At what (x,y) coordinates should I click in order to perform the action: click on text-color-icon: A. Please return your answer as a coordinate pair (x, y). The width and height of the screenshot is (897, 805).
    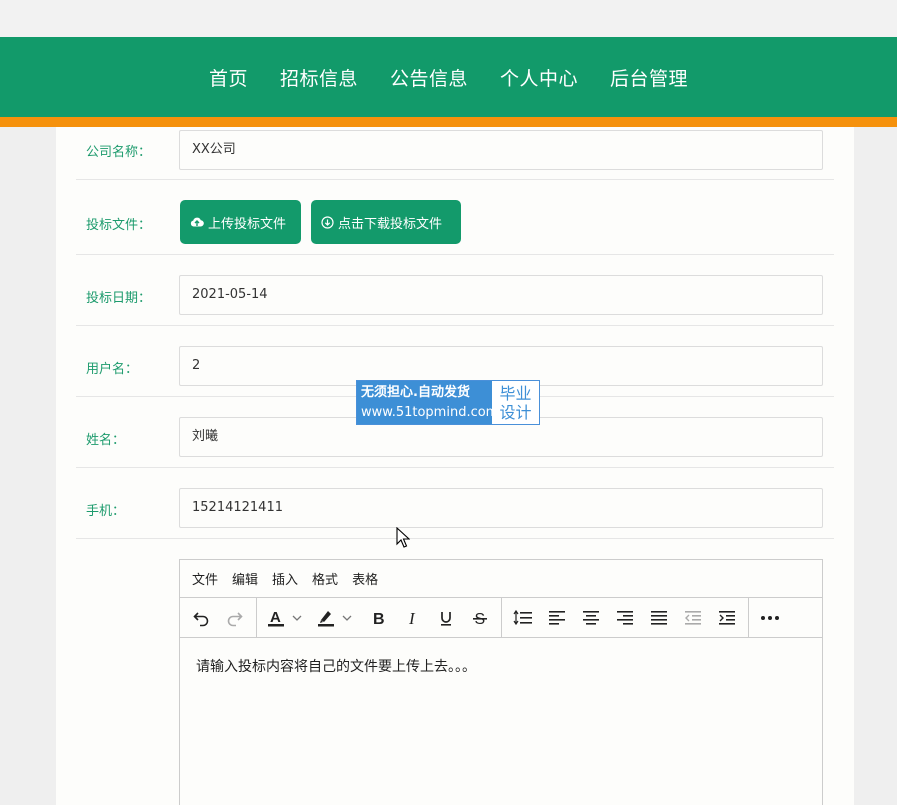
    Looking at the image, I should click on (286, 618).